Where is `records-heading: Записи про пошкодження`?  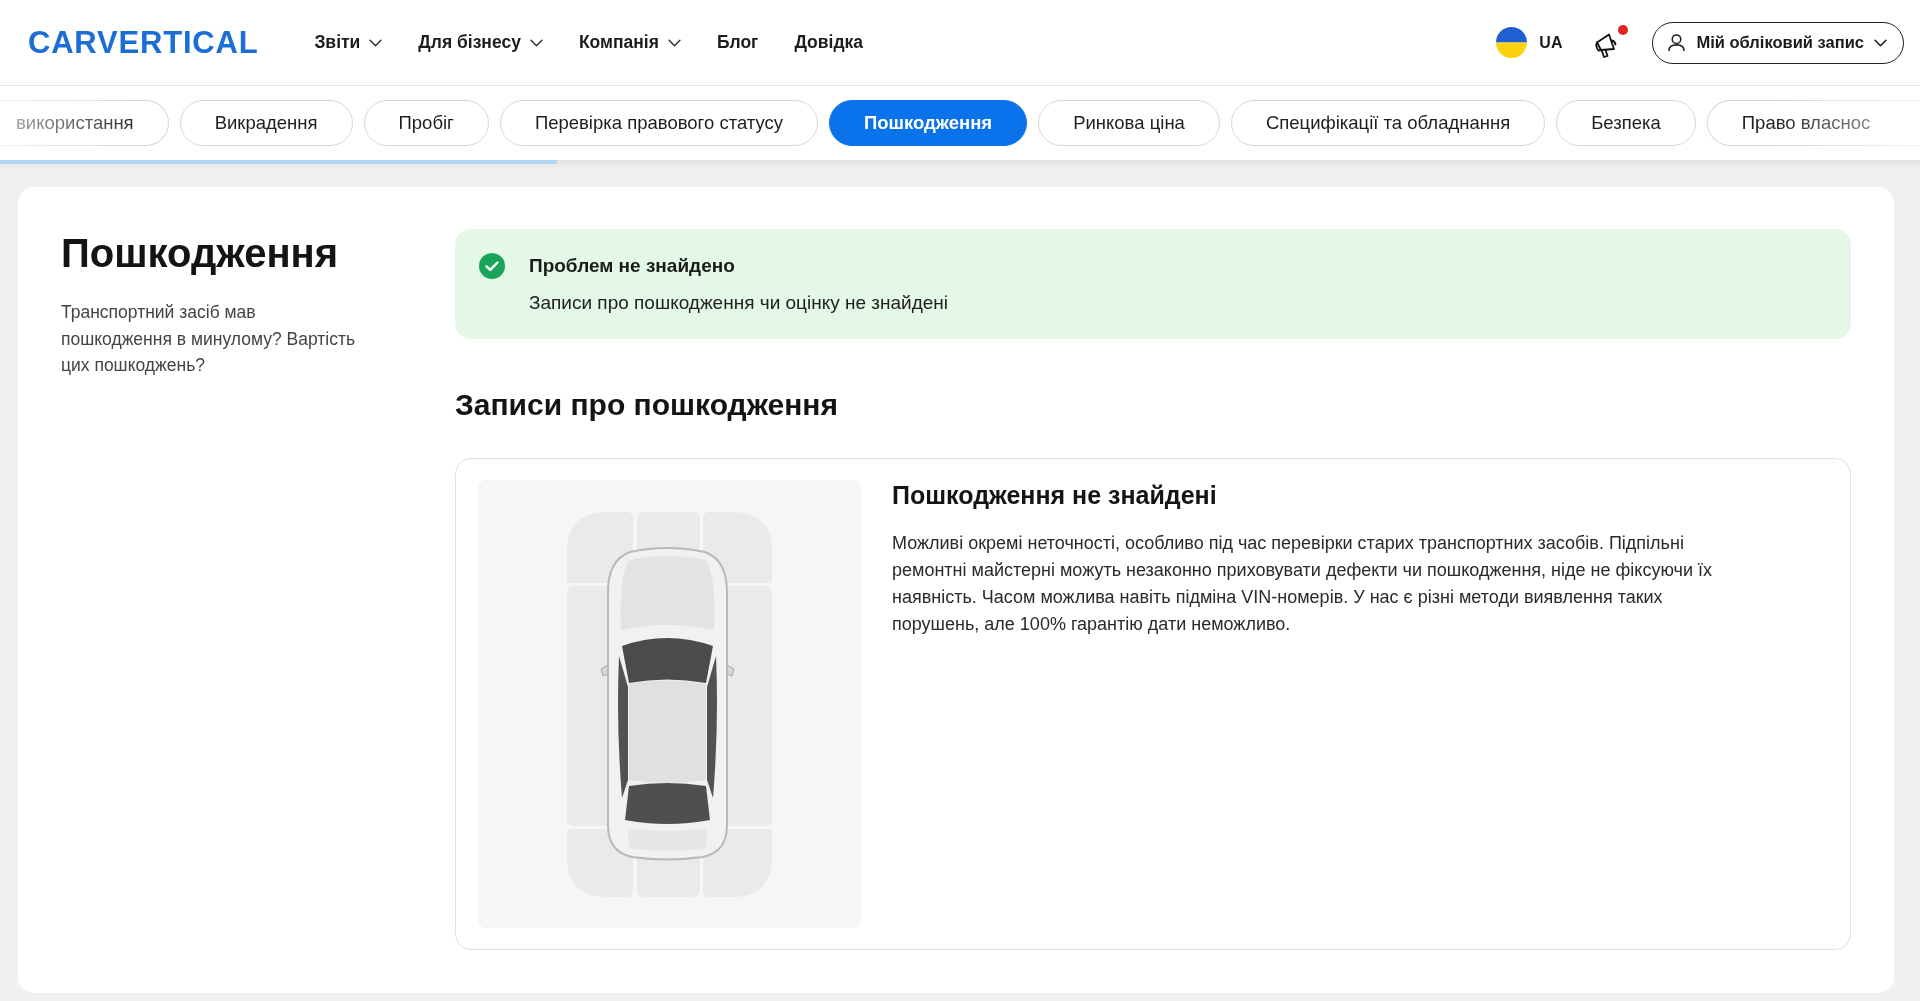
records-heading: Записи про пошкодження is located at coordinates (647, 405).